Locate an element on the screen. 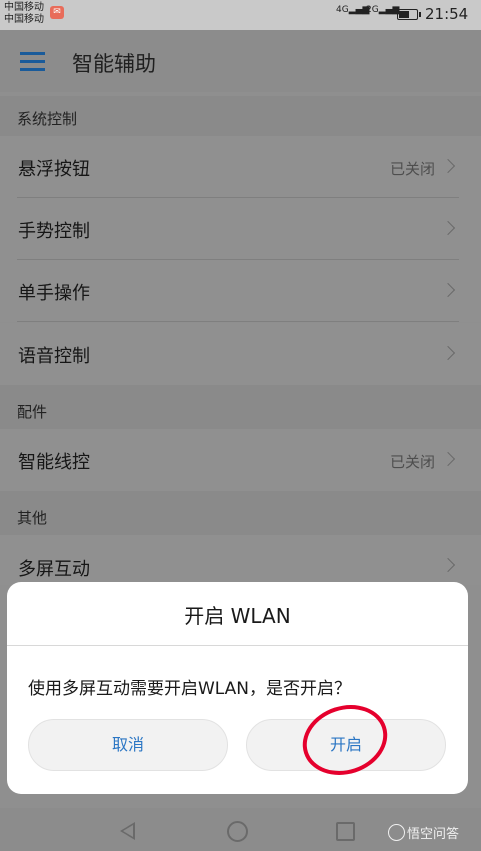 The image size is (481, 851). signal-4g-icon: 4G▂▄▆ is located at coordinates (353, 10).